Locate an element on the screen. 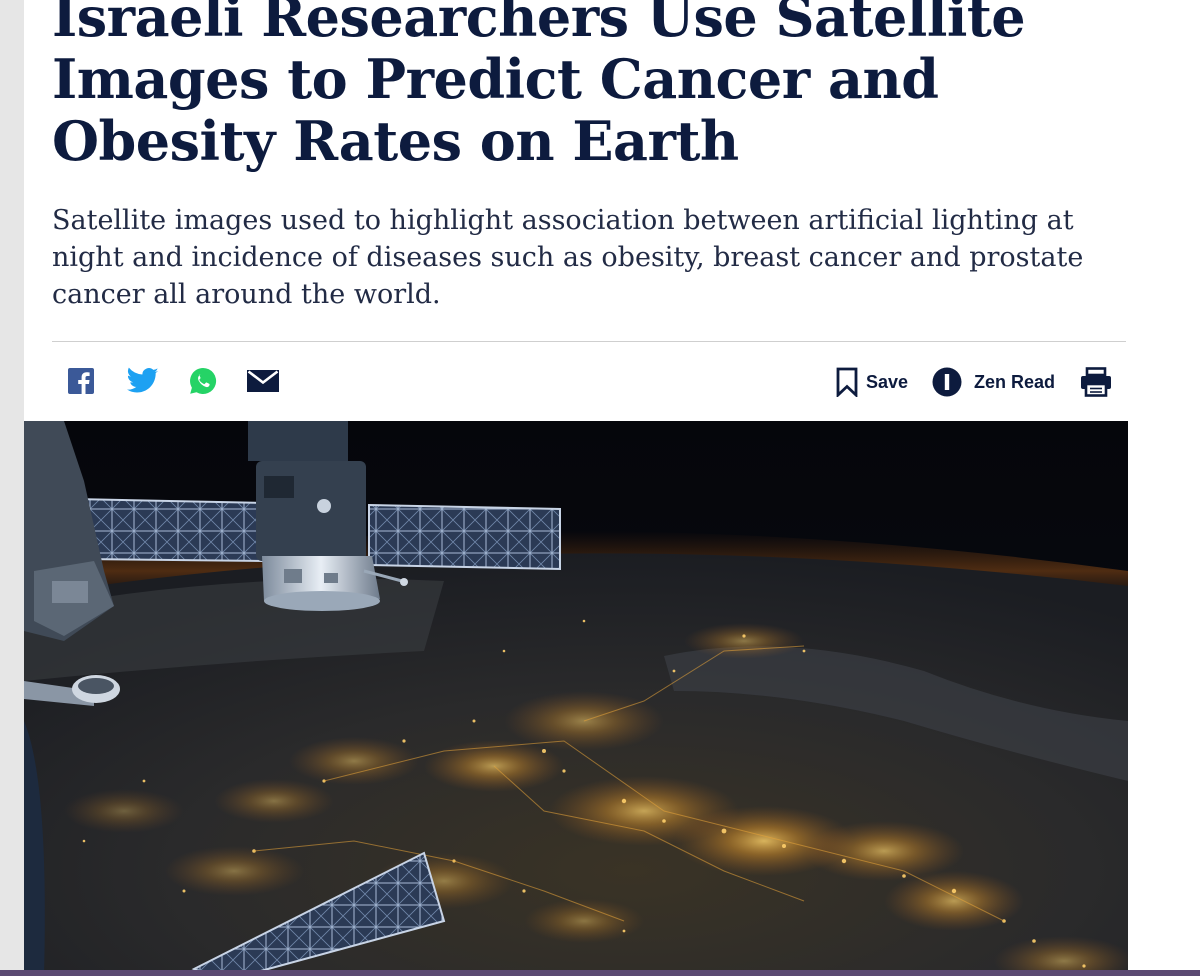 The image size is (1200, 976). save-button: Save is located at coordinates (872, 382).